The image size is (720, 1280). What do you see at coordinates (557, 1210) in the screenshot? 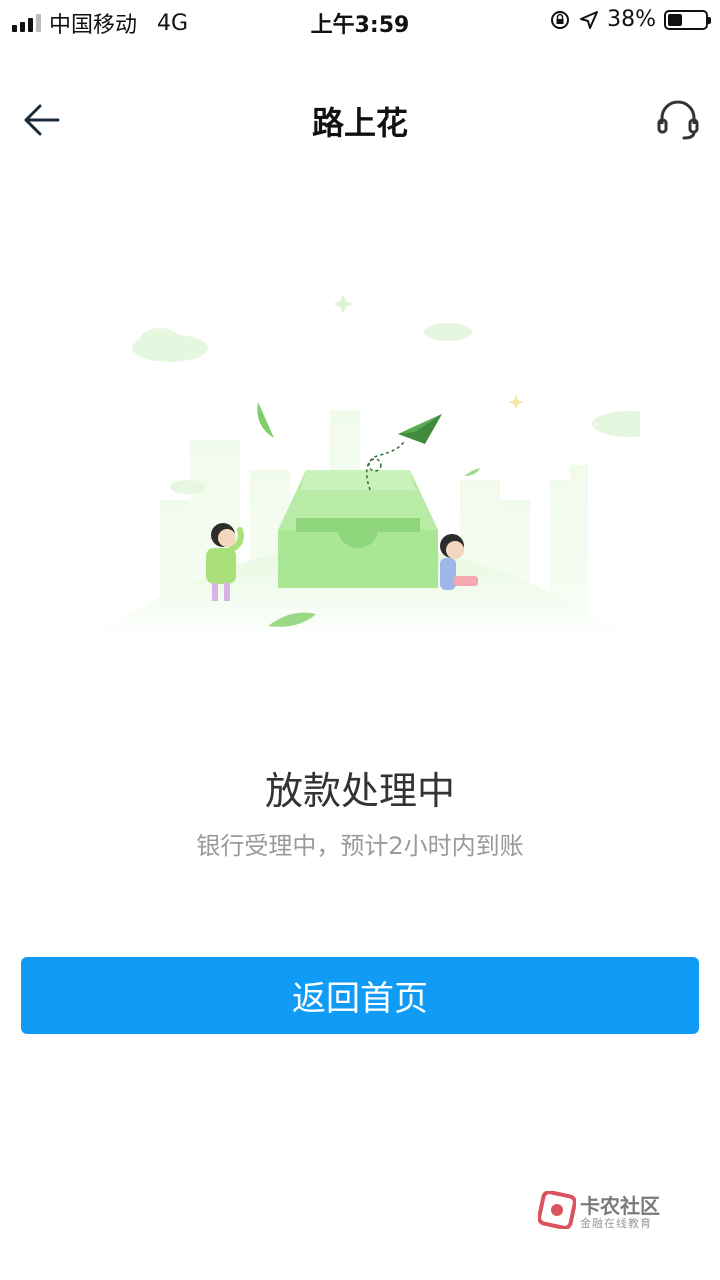
I see `kanong-logo-icon` at bounding box center [557, 1210].